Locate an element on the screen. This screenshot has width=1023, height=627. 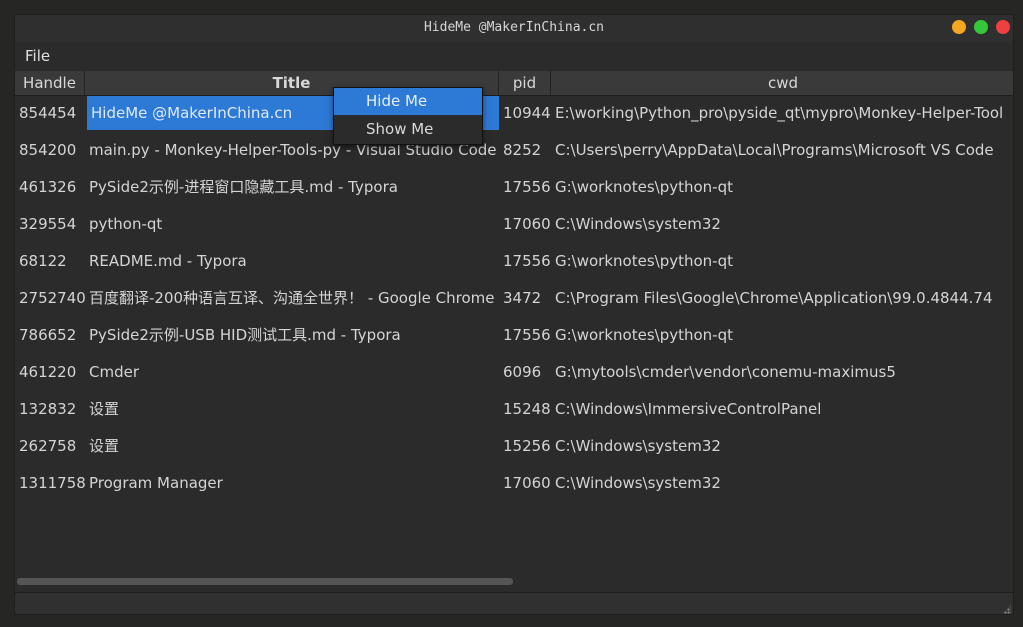
table-row: 262758 设置 15256 C:\Windows\system32 is located at coordinates (514, 446).